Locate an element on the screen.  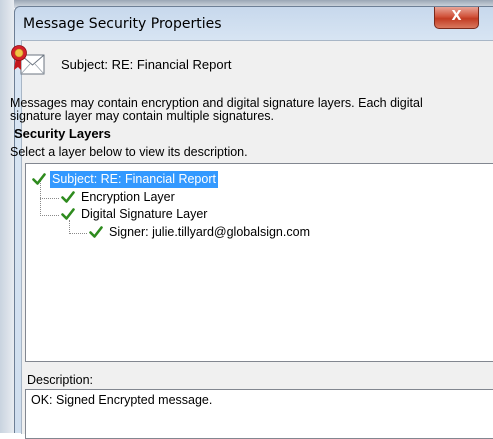
title-bar: Message Security Properties X is located at coordinates (254, 23).